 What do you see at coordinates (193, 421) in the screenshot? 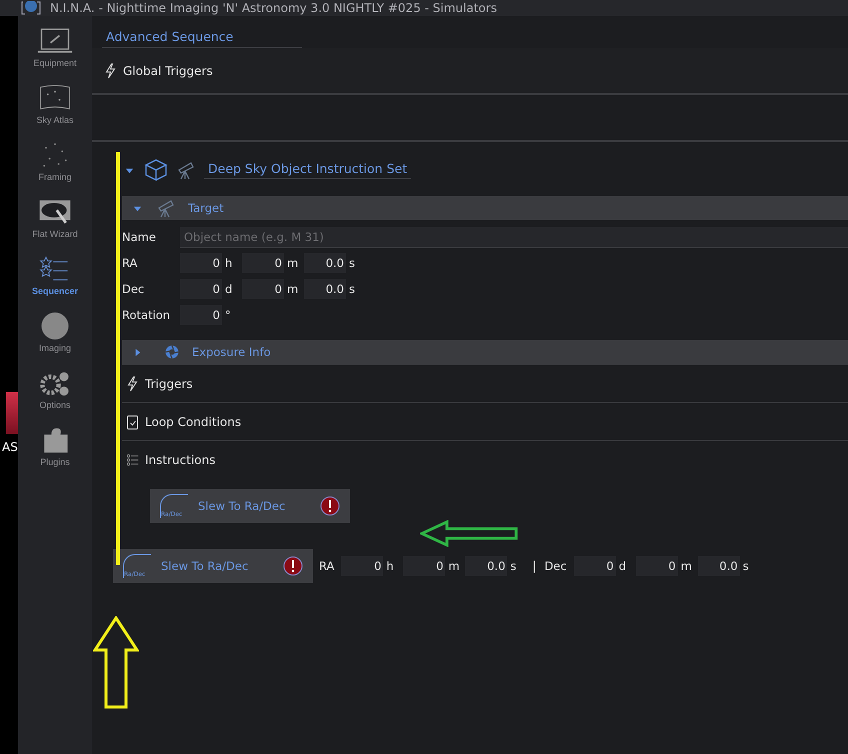
I see `section-title: Loop Conditions` at bounding box center [193, 421].